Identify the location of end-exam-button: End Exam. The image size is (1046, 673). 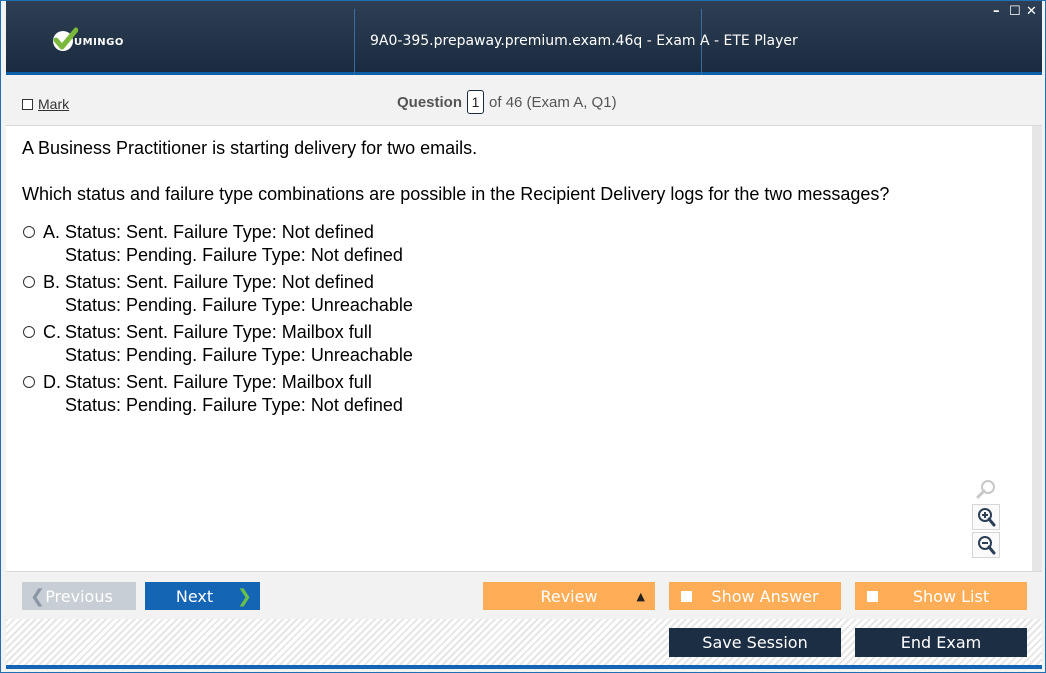
(941, 642).